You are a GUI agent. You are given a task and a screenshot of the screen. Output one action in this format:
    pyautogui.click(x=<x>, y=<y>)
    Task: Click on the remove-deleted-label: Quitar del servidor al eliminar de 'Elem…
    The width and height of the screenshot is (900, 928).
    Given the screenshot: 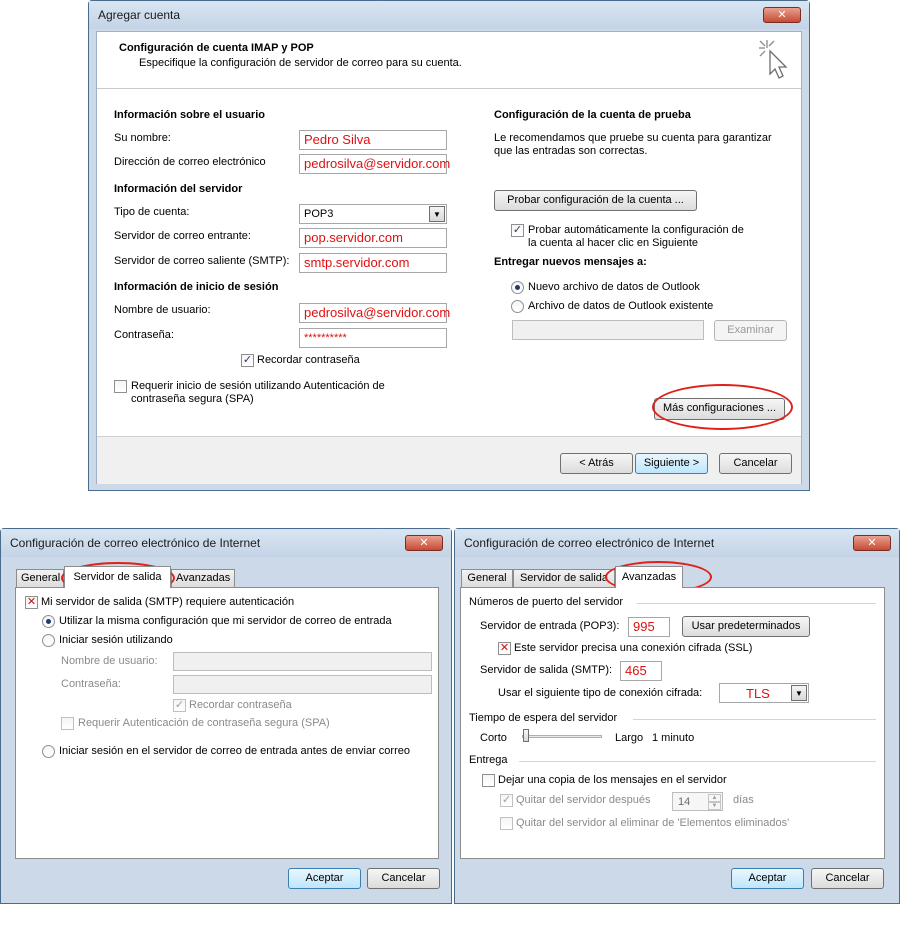 What is the action you would take?
    pyautogui.click(x=653, y=823)
    